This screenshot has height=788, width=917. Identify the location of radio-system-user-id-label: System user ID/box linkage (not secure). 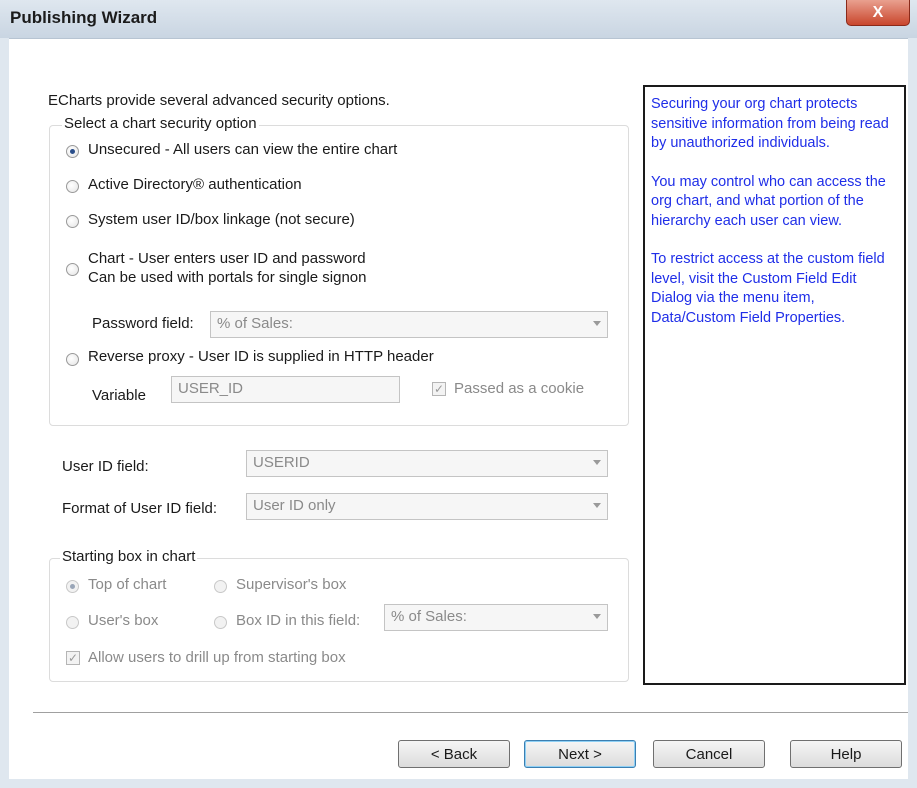
(221, 219).